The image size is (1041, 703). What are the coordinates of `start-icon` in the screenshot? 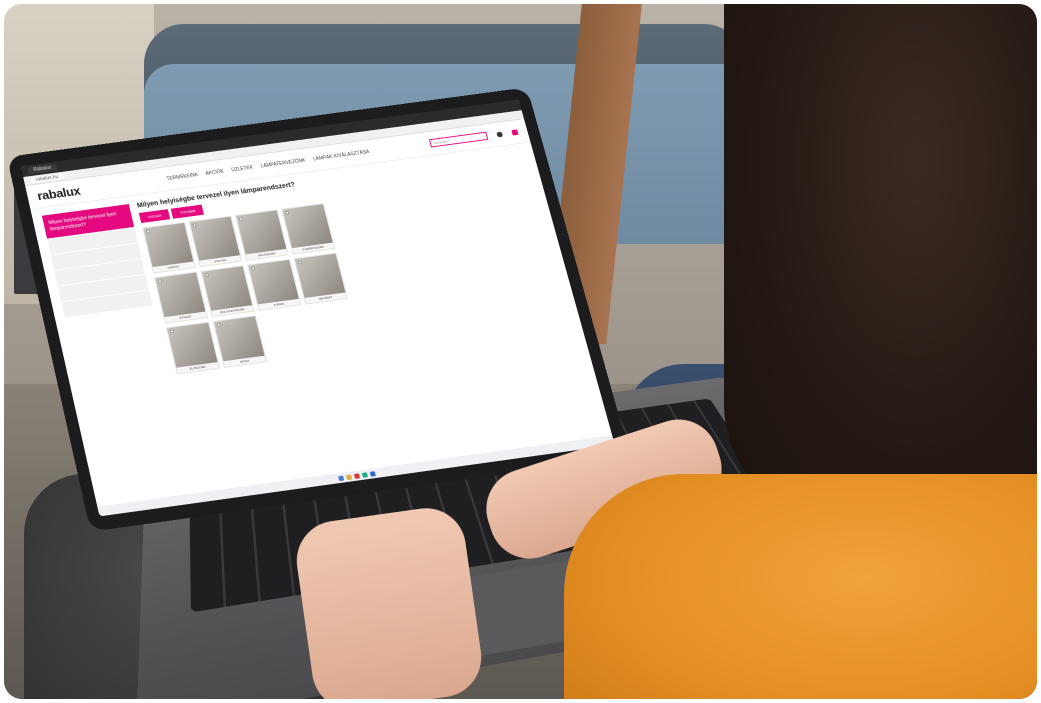 It's located at (341, 478).